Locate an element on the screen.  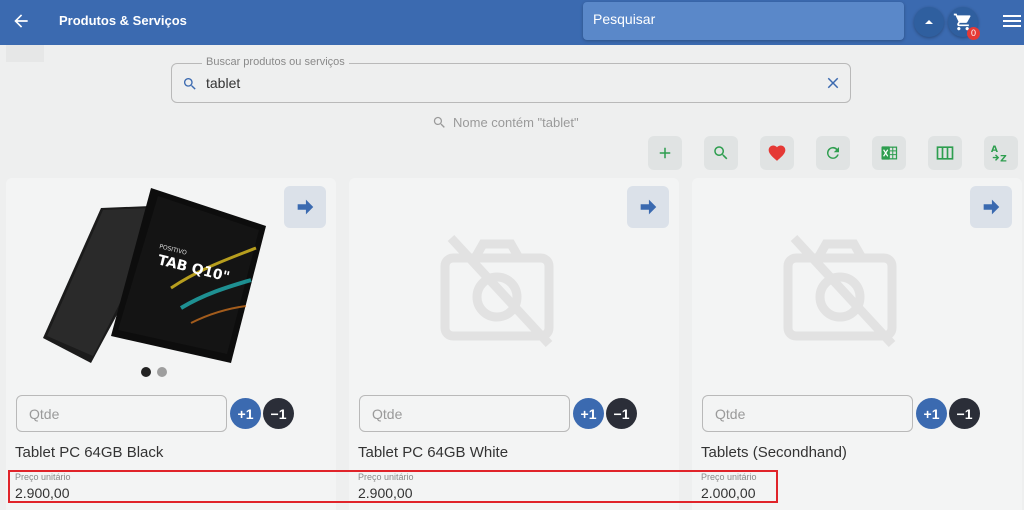
caret-up-icon is located at coordinates (929, 22).